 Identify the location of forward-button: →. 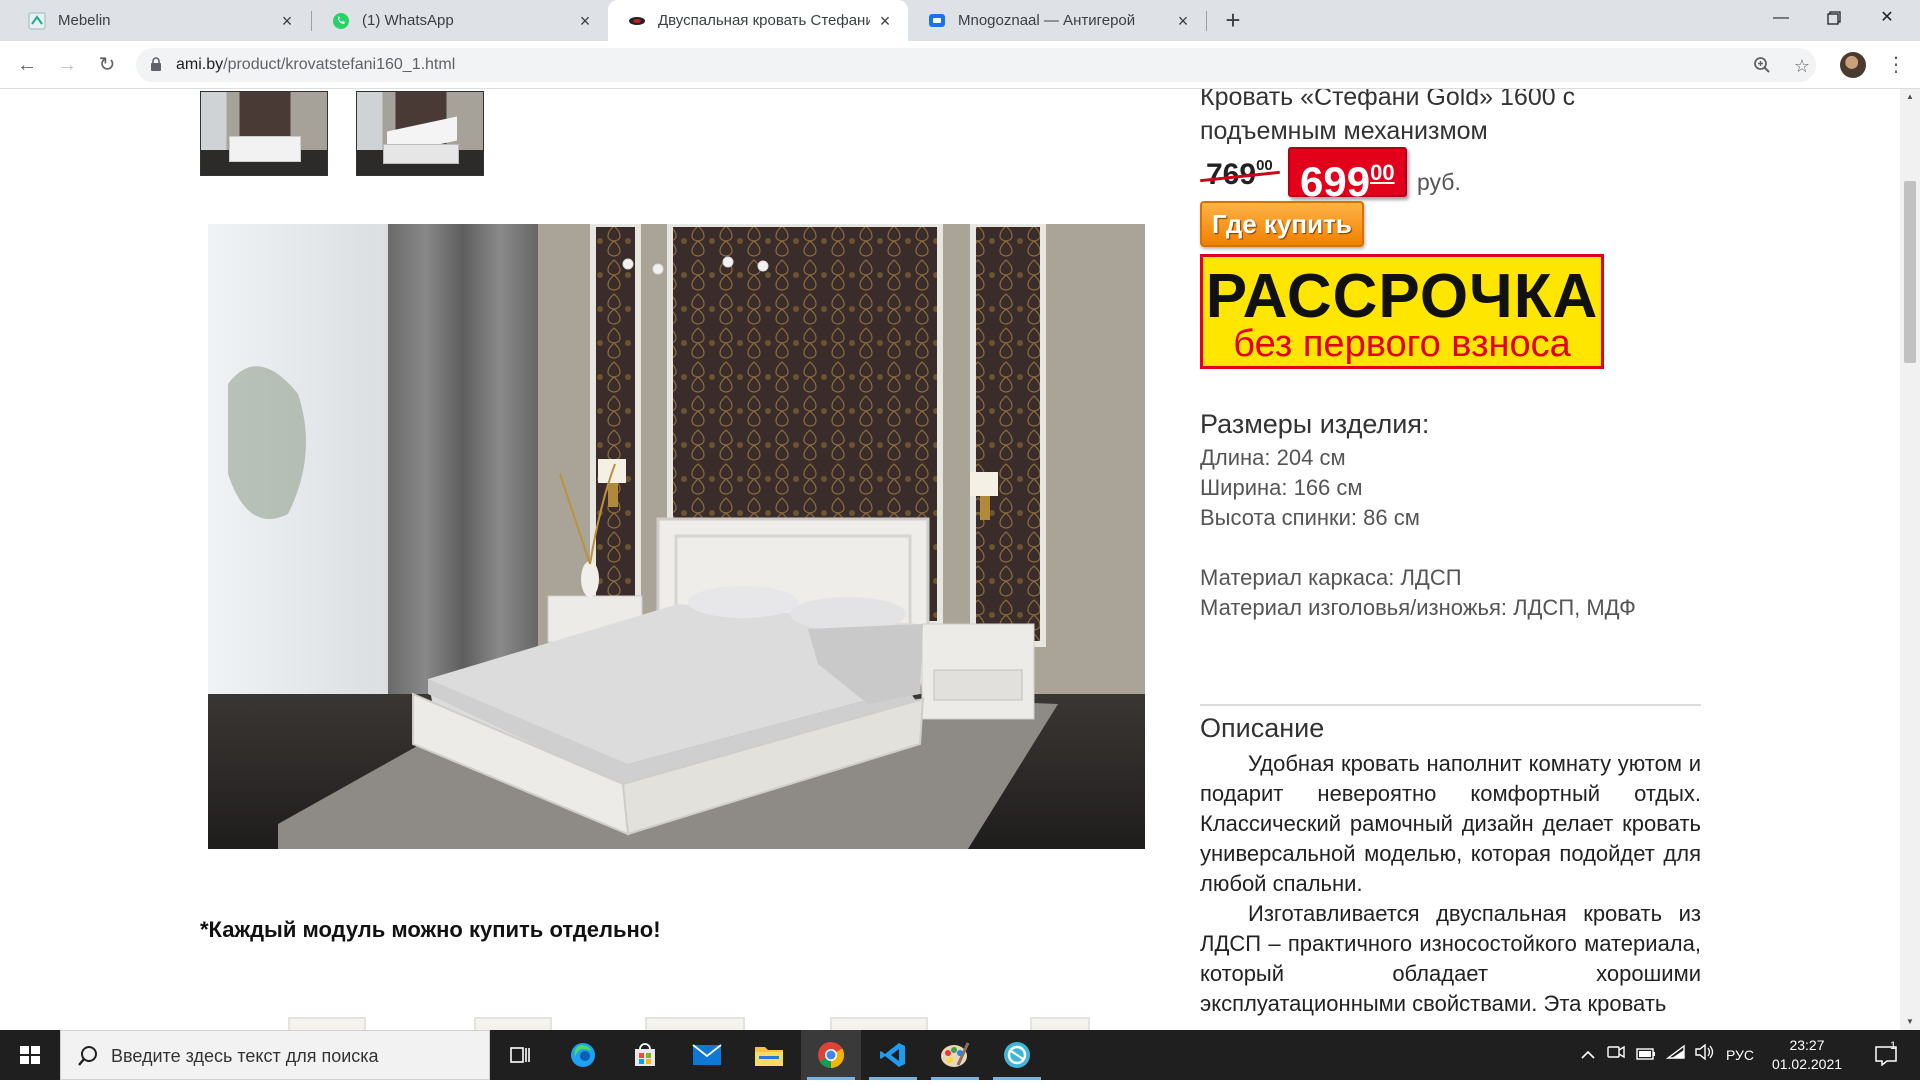
(67, 65).